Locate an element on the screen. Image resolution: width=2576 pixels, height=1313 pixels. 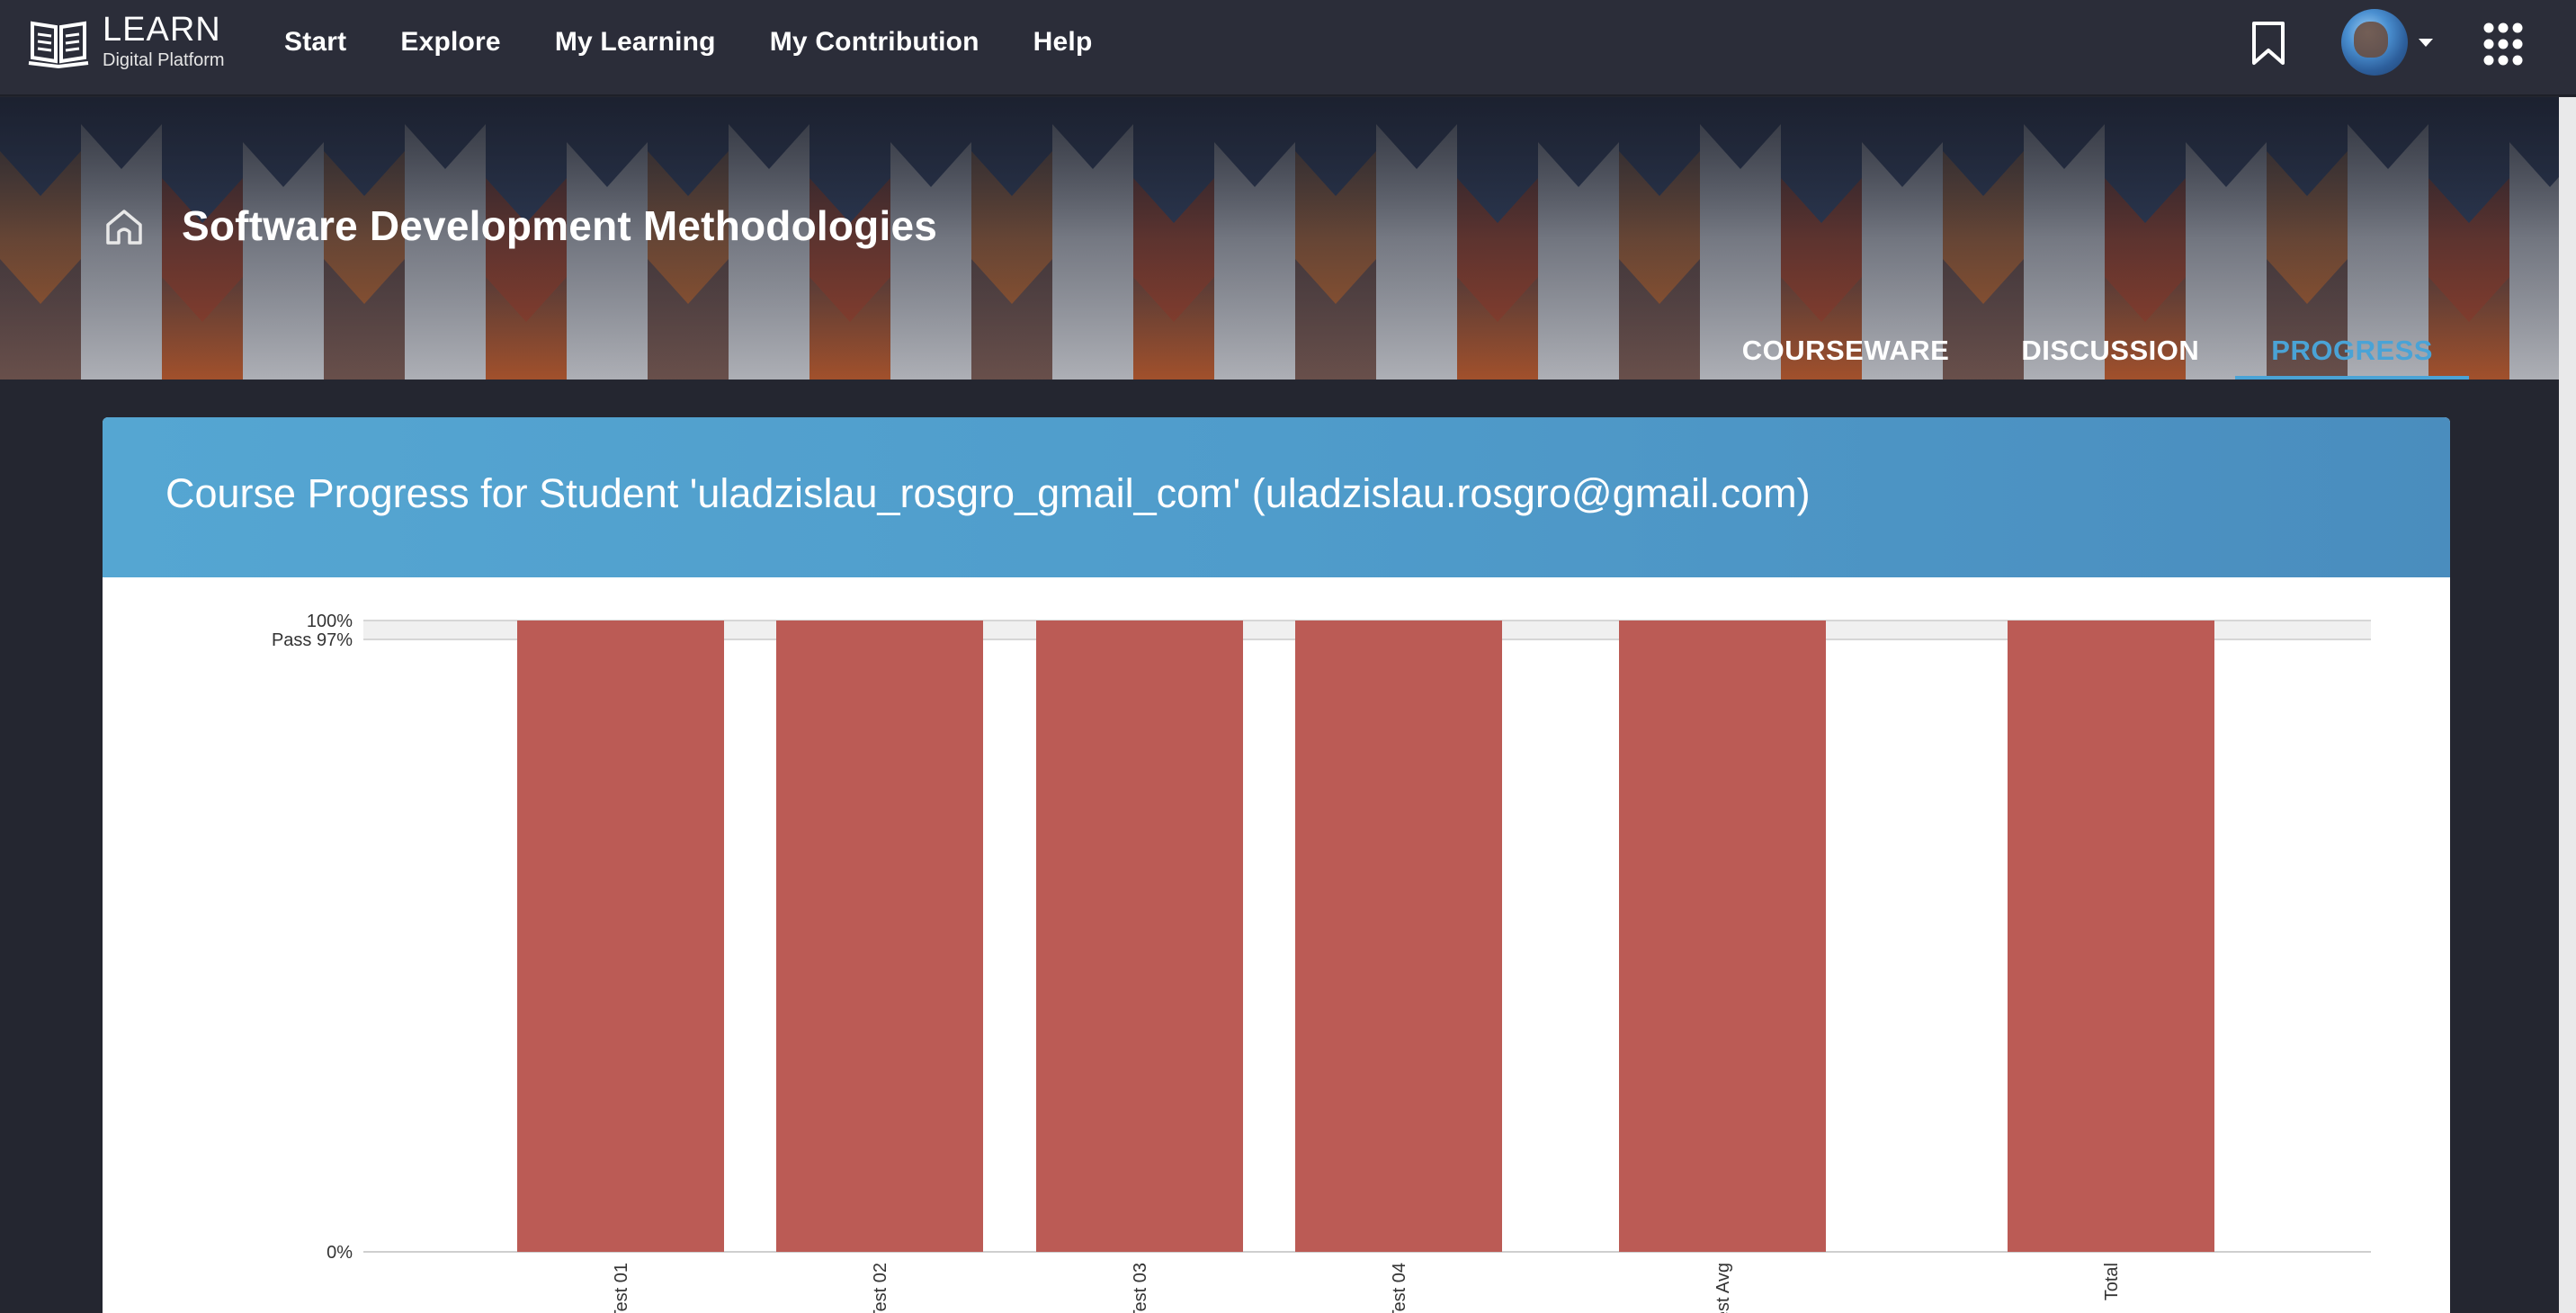
x-tick-label: Test Avg is located at coordinates (1723, 1288).